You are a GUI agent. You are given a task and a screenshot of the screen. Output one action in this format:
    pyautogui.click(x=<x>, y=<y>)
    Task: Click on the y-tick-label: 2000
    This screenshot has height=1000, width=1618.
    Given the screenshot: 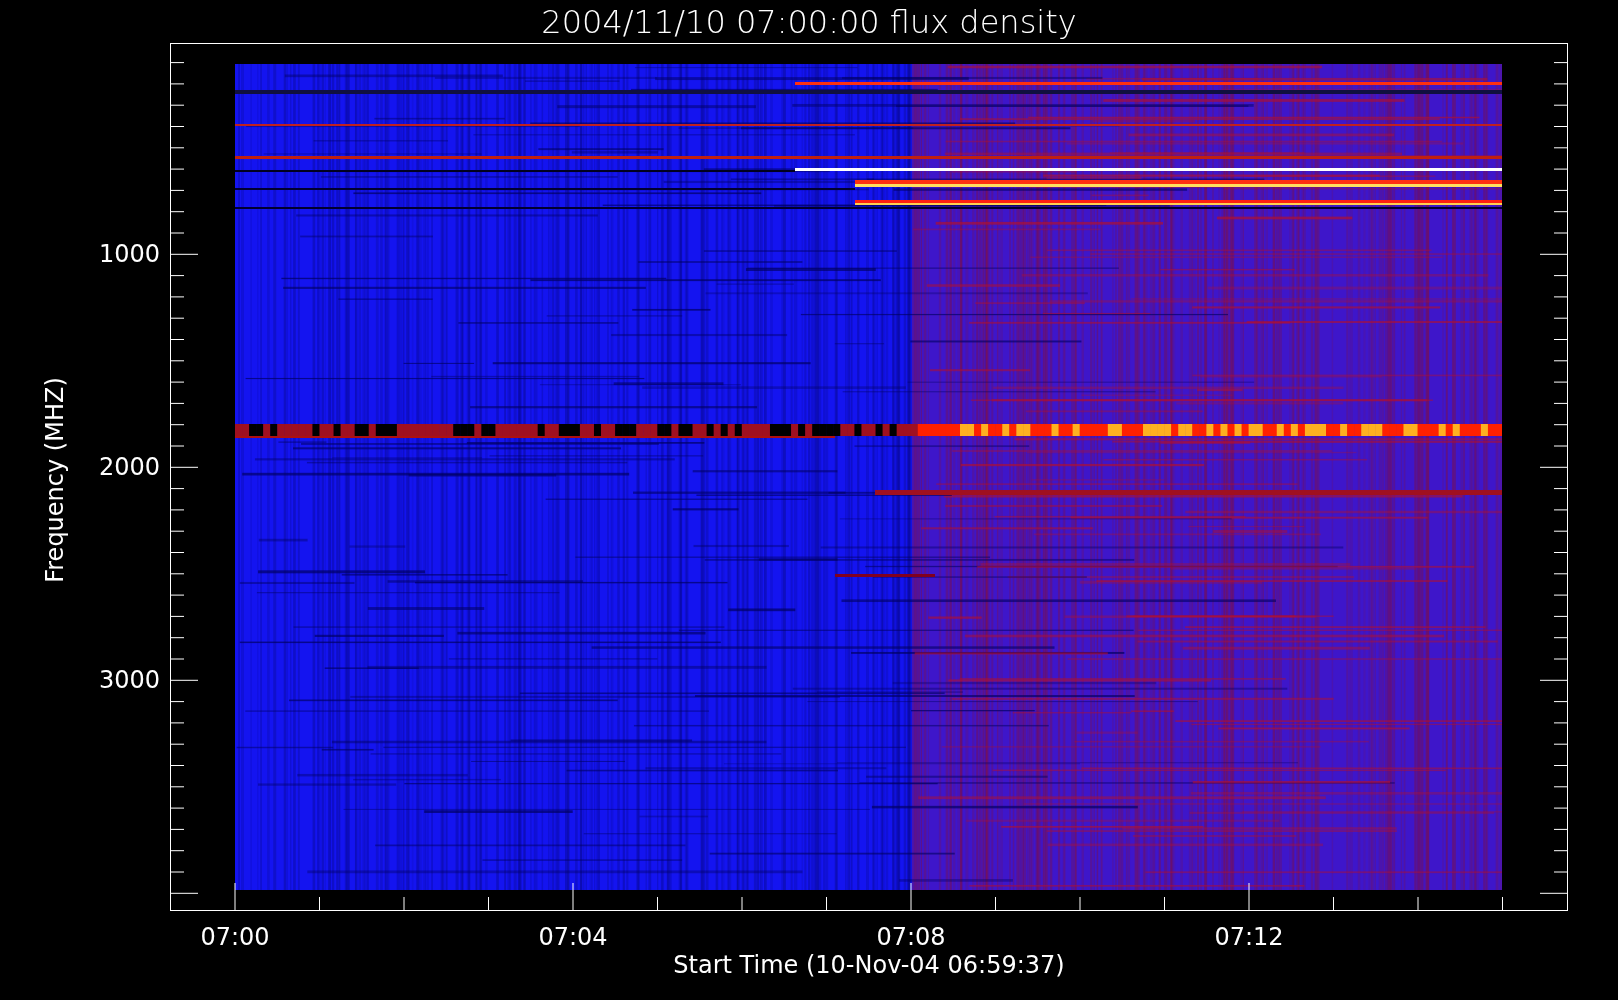 What is the action you would take?
    pyautogui.click(x=129, y=467)
    